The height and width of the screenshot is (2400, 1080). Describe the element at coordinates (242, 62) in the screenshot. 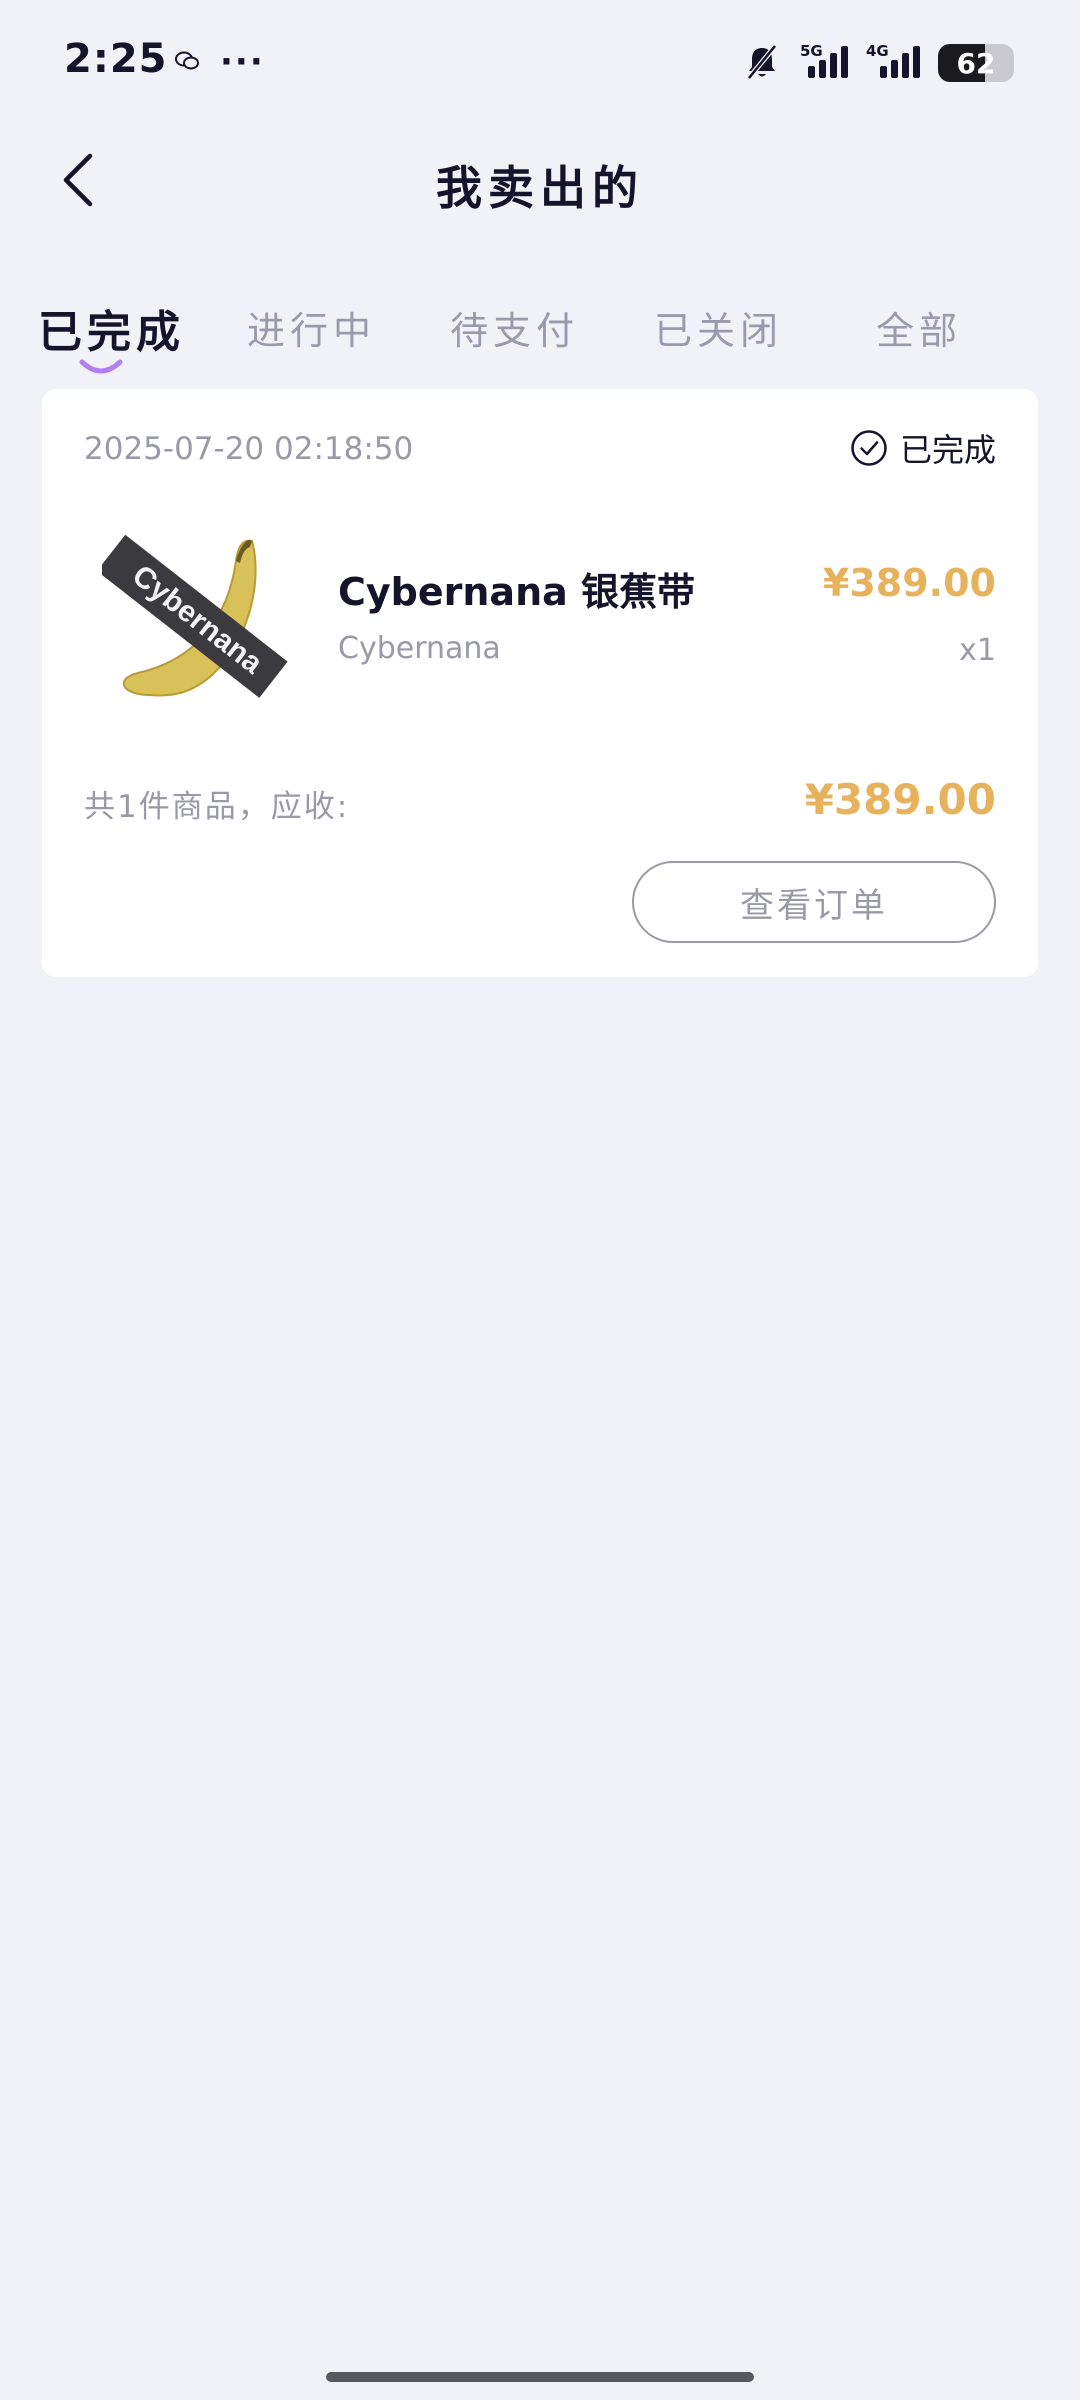

I see `more-notifications-icon: ···` at that location.